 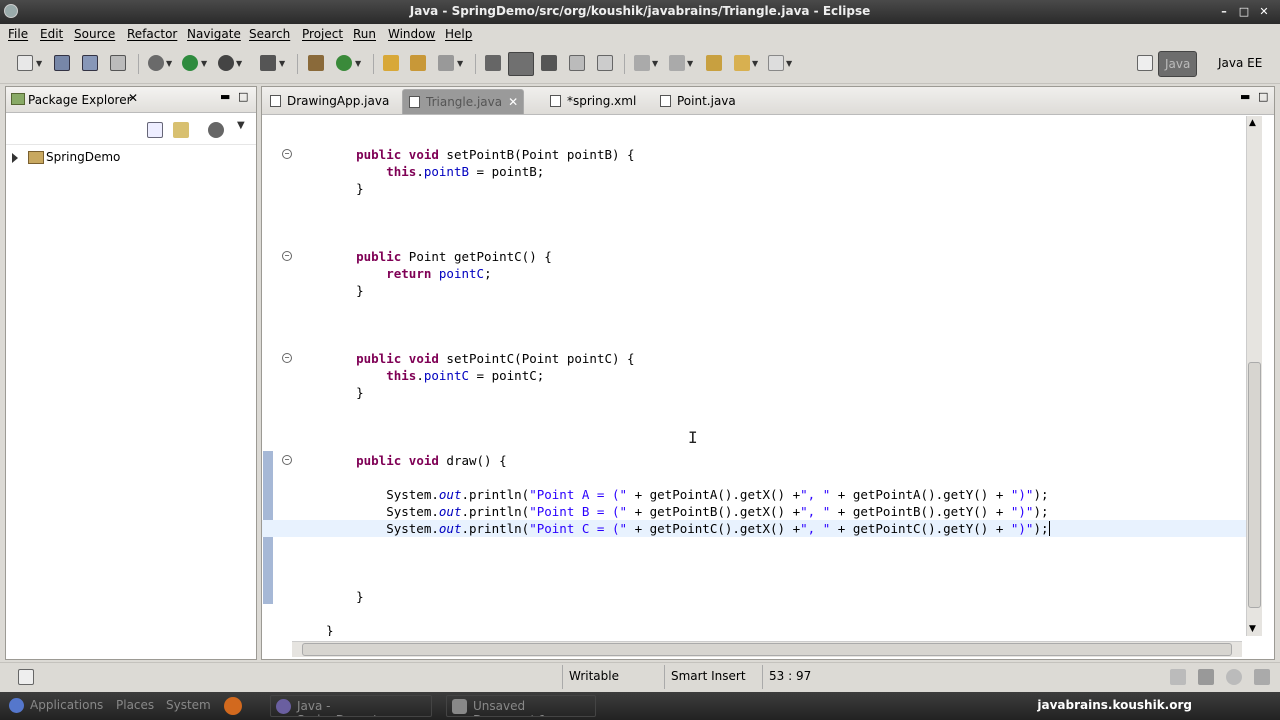 I want to click on external-tools-icon, so click(x=226, y=63).